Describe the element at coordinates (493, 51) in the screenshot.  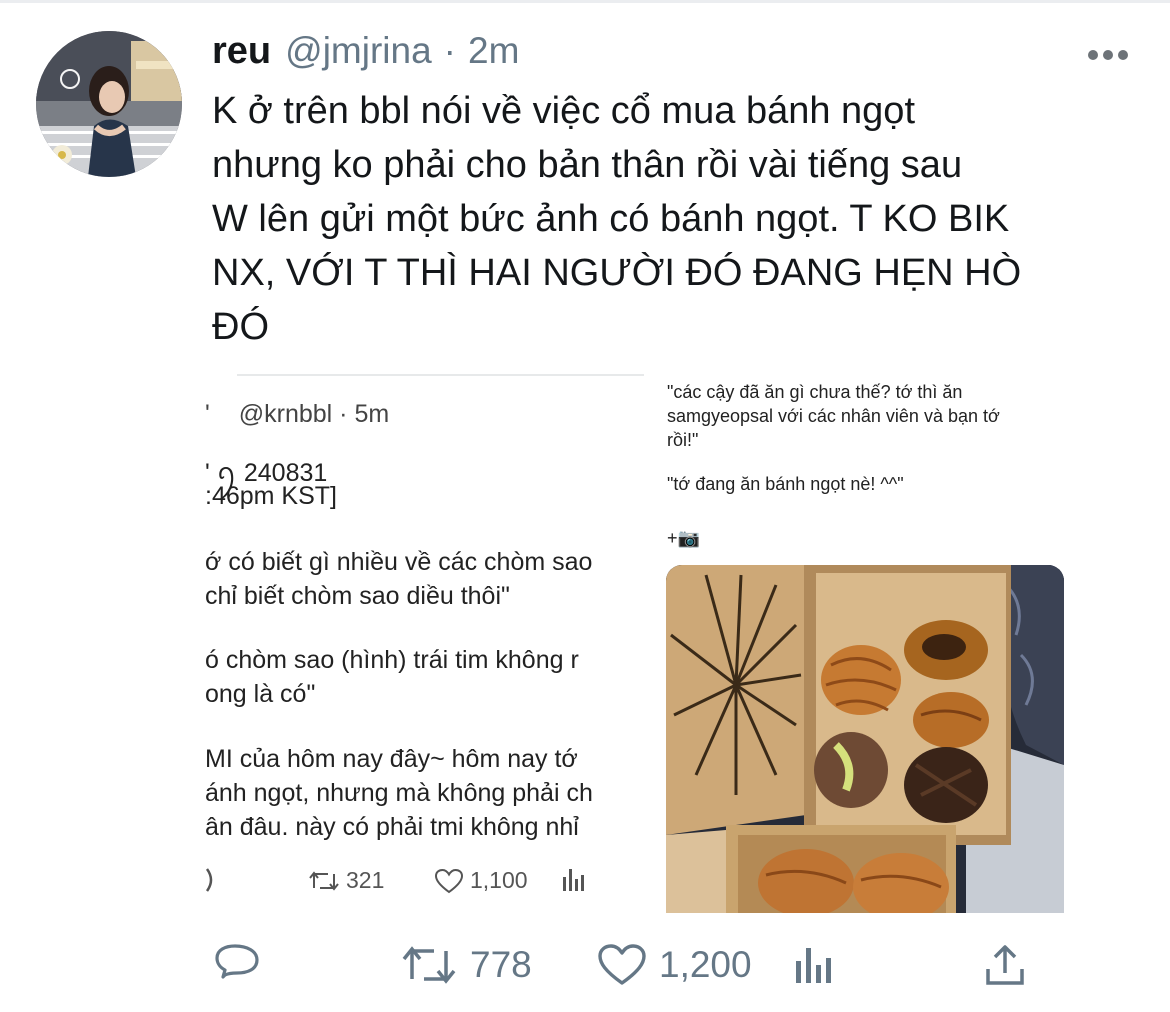
I see `timestamp: 2m` at that location.